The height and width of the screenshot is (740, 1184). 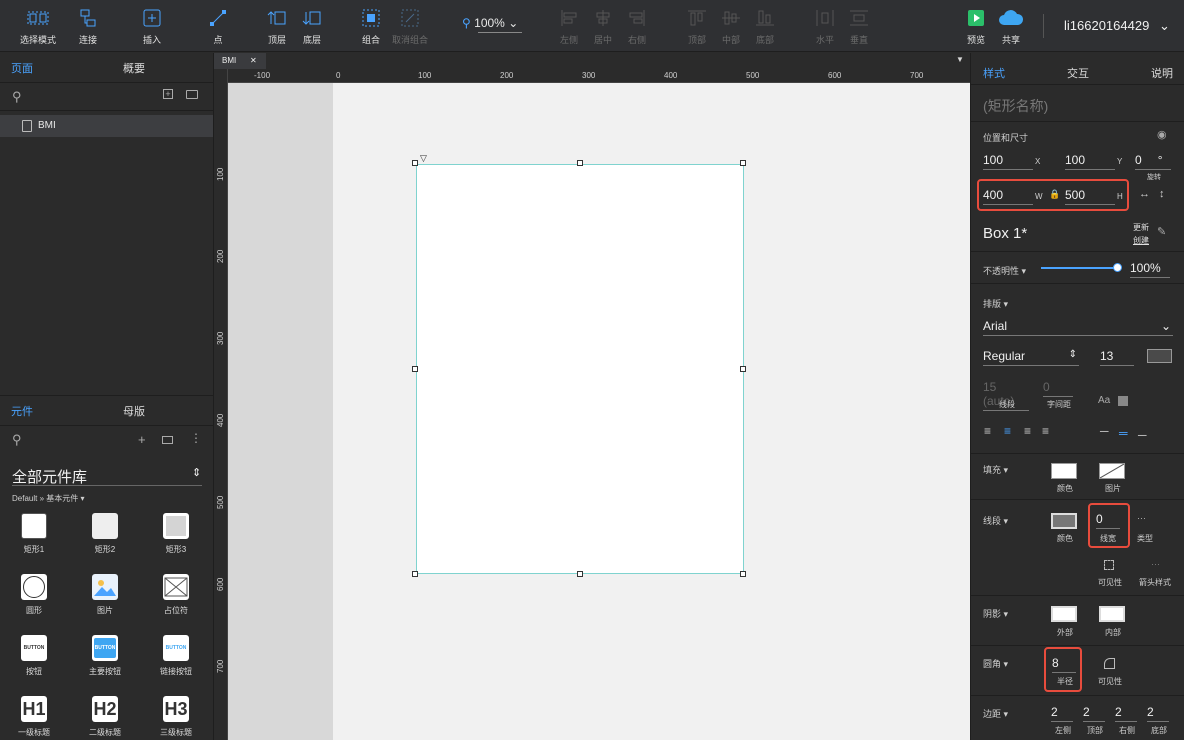 I want to click on widget-primary-button: BUTTON 主要按钮, so click(x=105, y=656).